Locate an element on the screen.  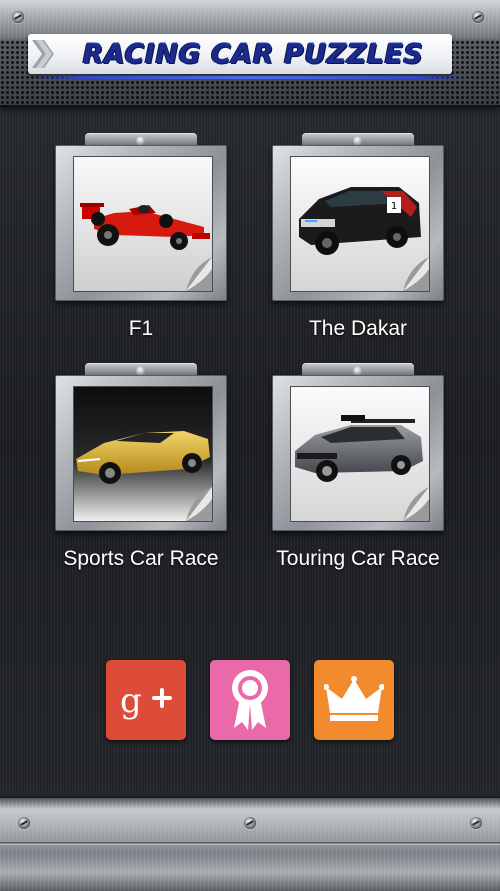
google-plus-icon: g is located at coordinates (146, 701).